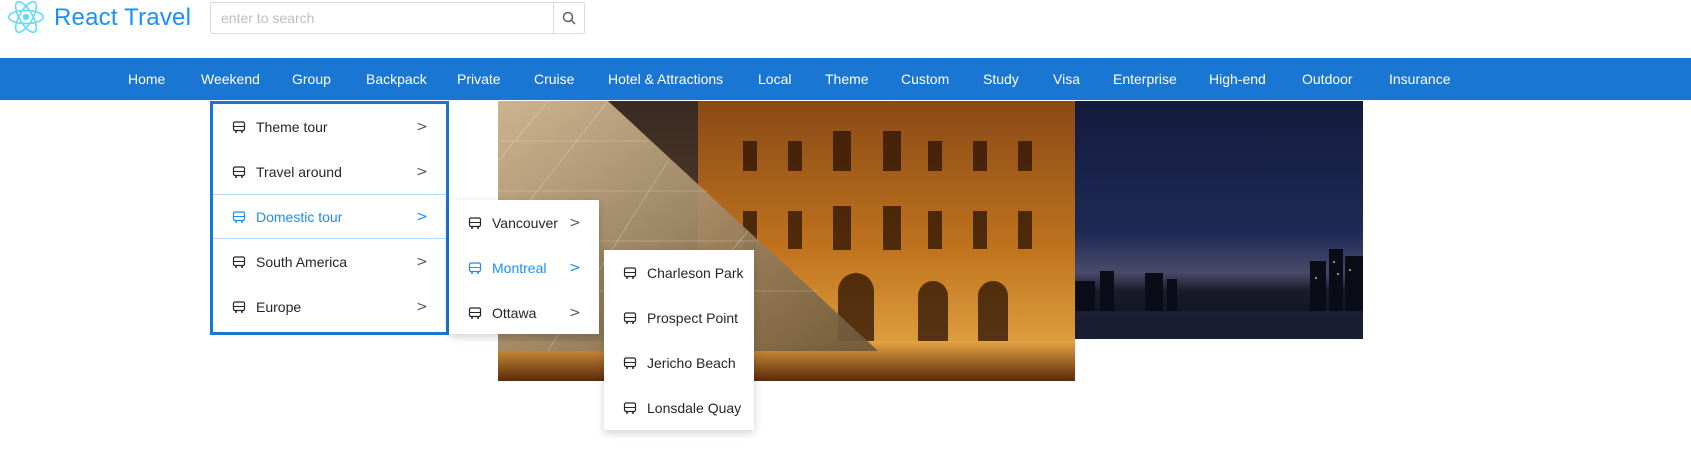 The width and height of the screenshot is (1691, 465). I want to click on menu-item-domestic-tour: Domestic tour >, so click(329, 216).